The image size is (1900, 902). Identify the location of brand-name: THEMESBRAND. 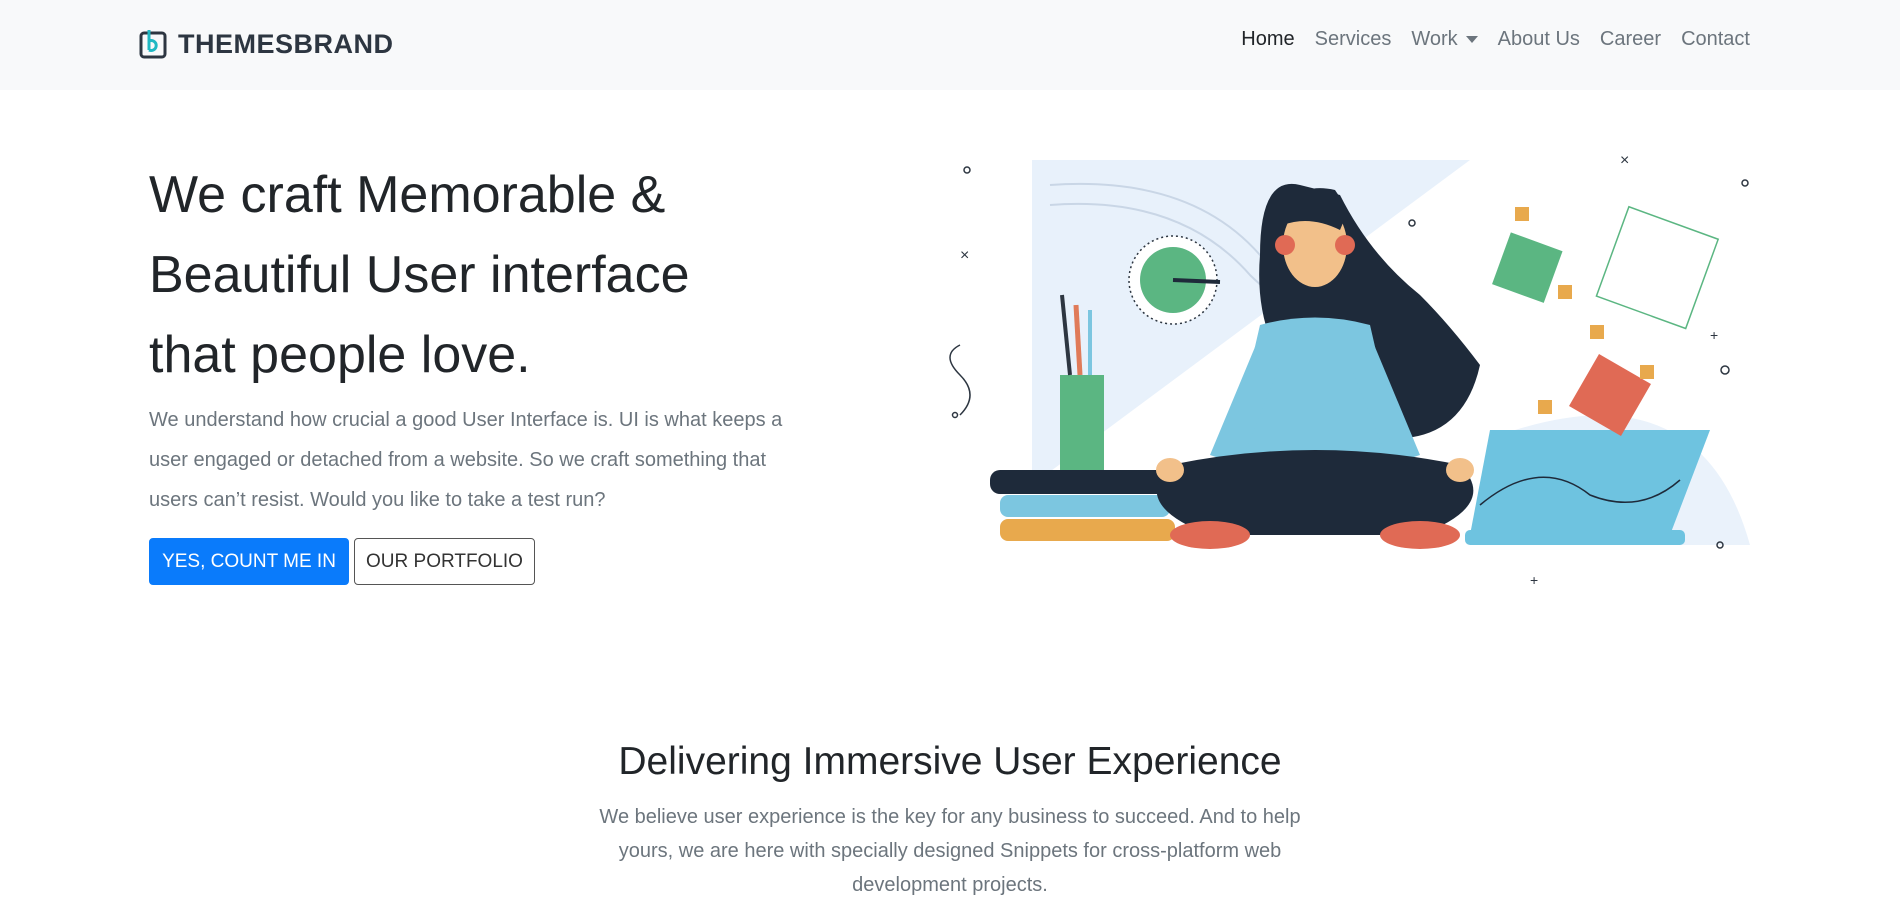
(286, 43).